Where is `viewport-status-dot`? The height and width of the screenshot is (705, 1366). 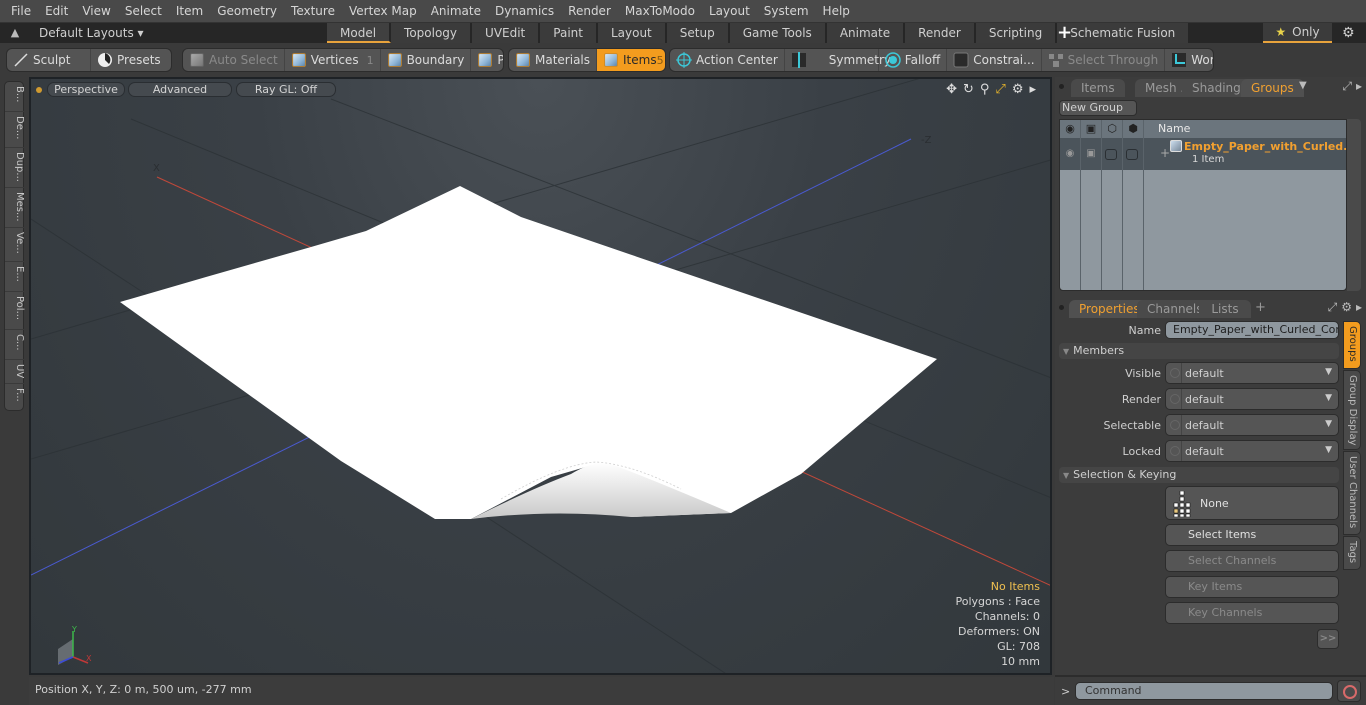
viewport-status-dot is located at coordinates (39, 90).